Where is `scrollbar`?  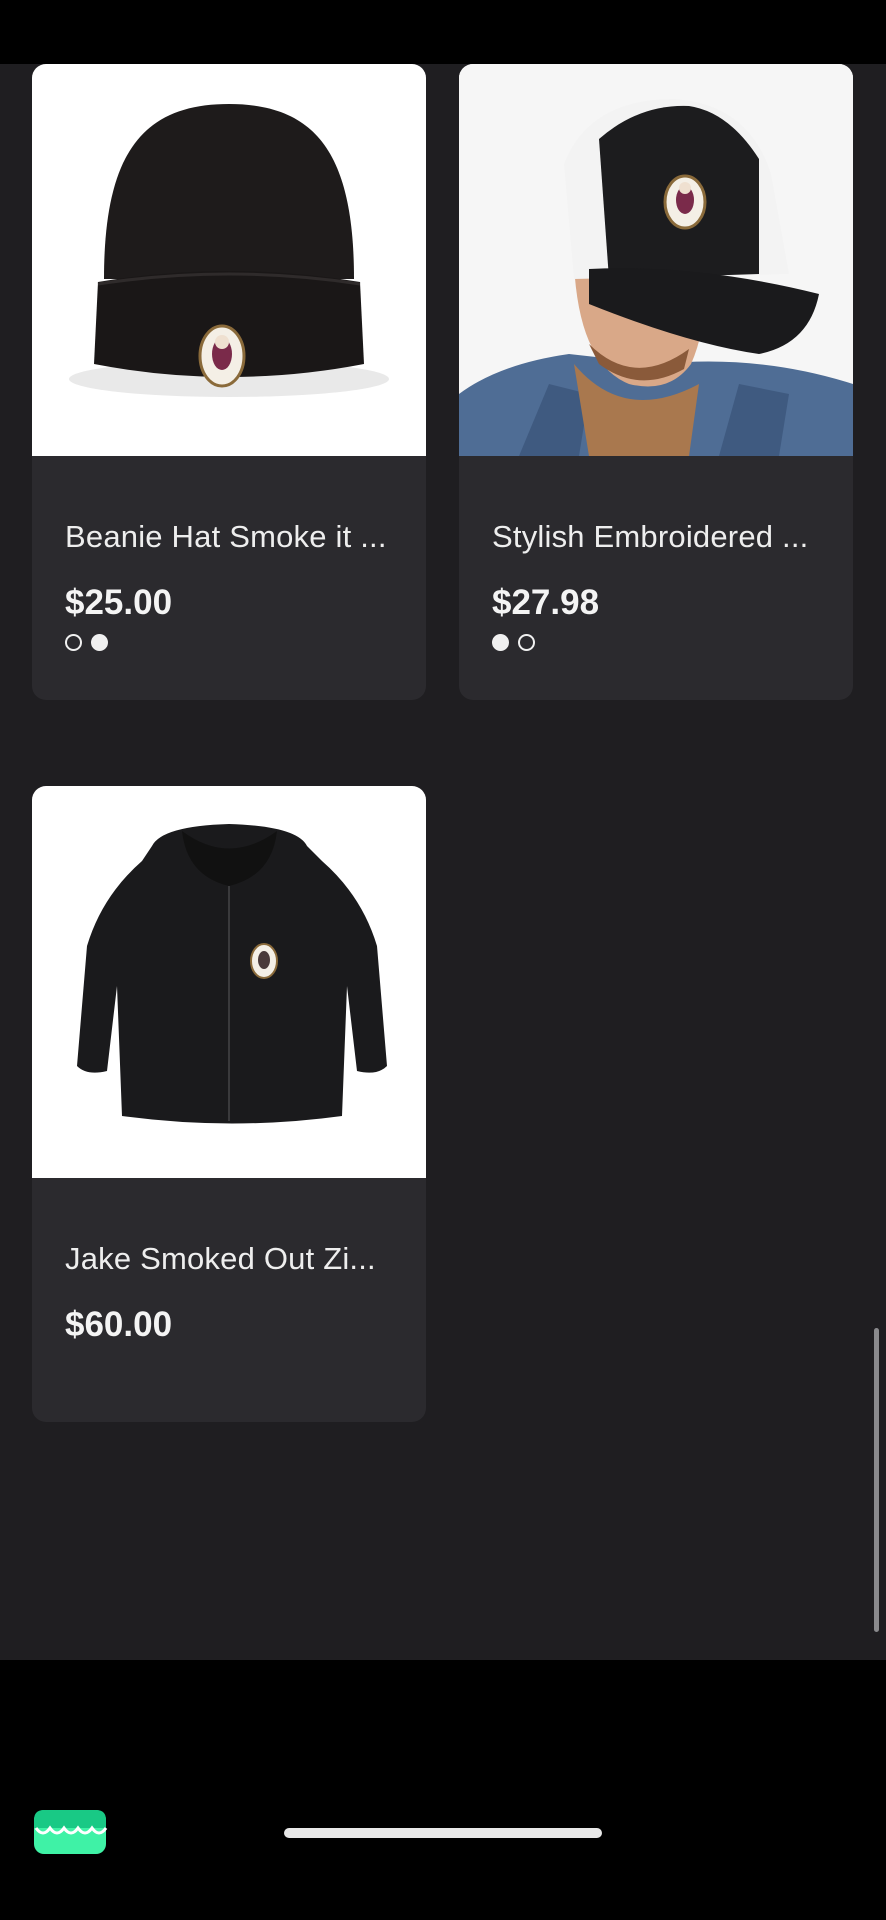 scrollbar is located at coordinates (876, 1480).